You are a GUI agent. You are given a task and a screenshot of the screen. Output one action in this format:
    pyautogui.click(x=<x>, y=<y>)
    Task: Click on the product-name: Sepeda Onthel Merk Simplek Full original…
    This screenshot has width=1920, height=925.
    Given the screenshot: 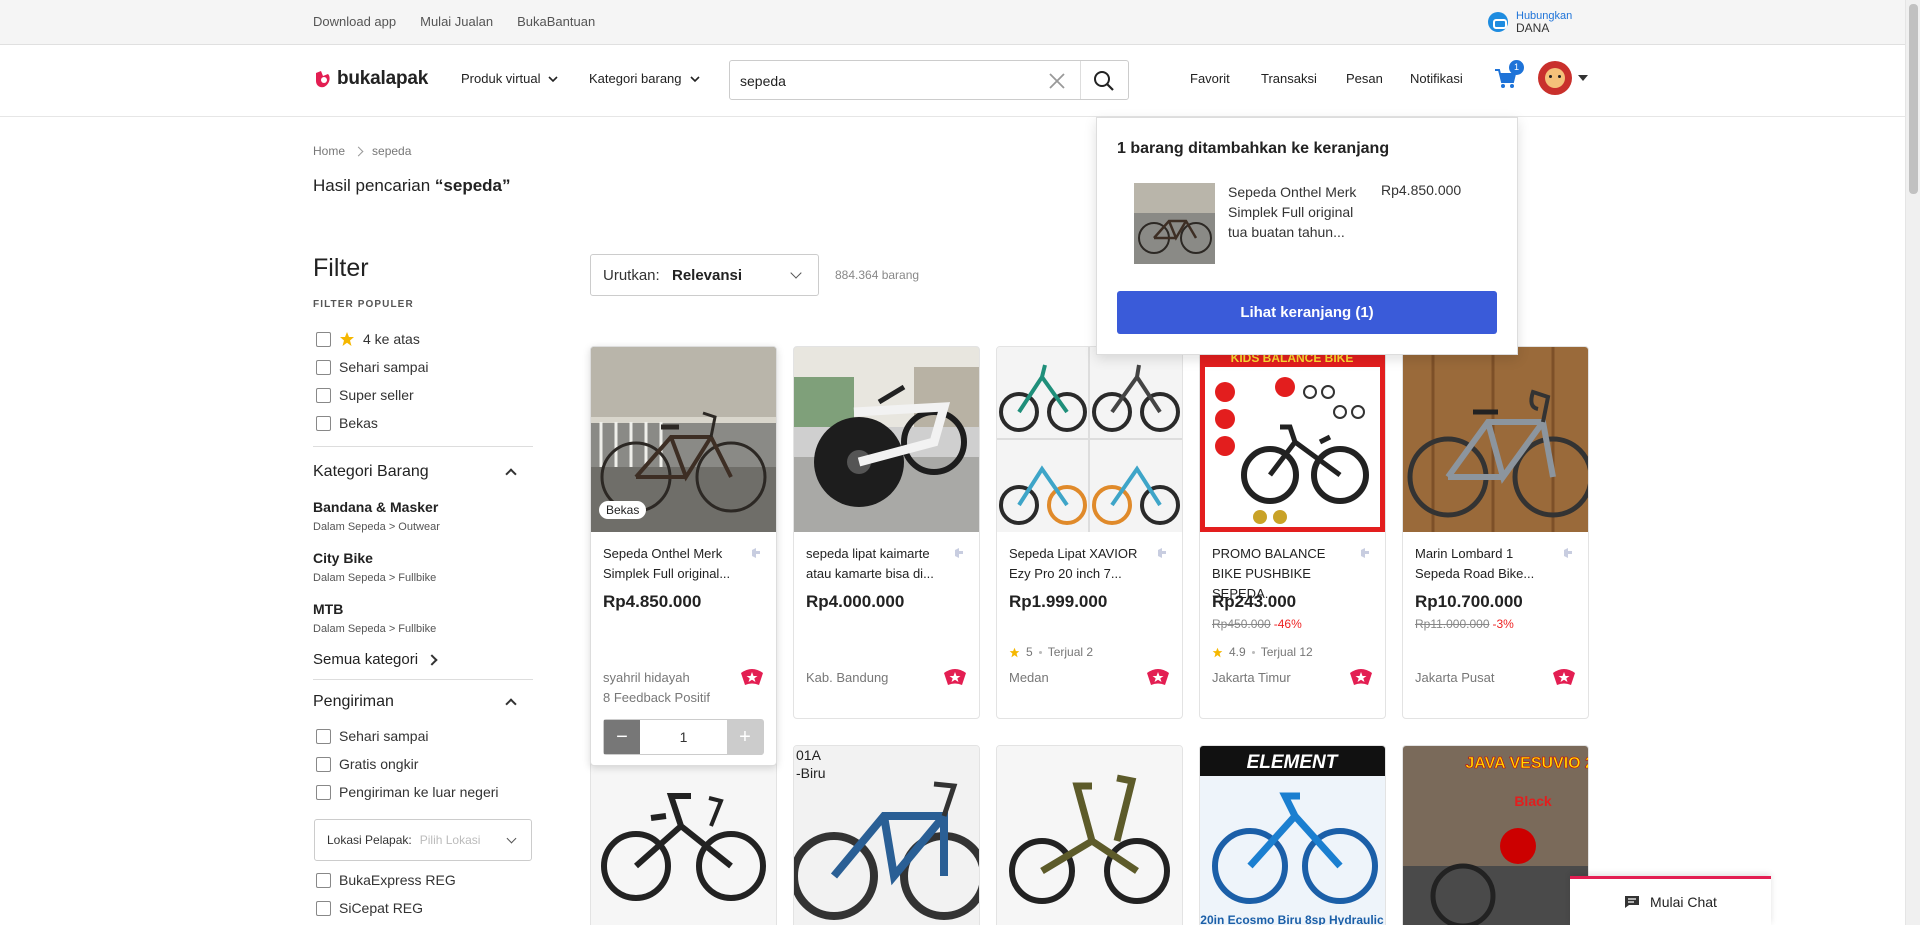 What is the action you would take?
    pyautogui.click(x=673, y=564)
    